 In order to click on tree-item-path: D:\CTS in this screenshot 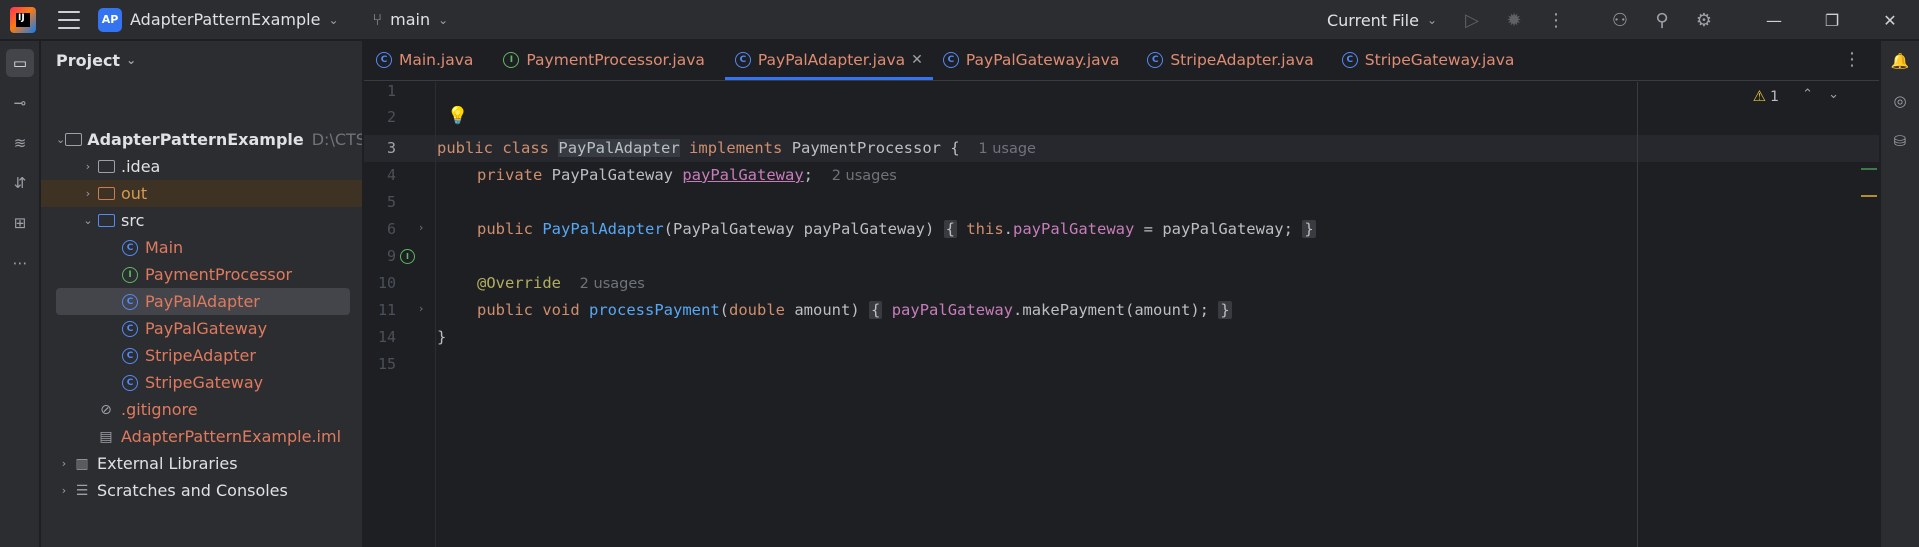, I will do `click(337, 139)`.